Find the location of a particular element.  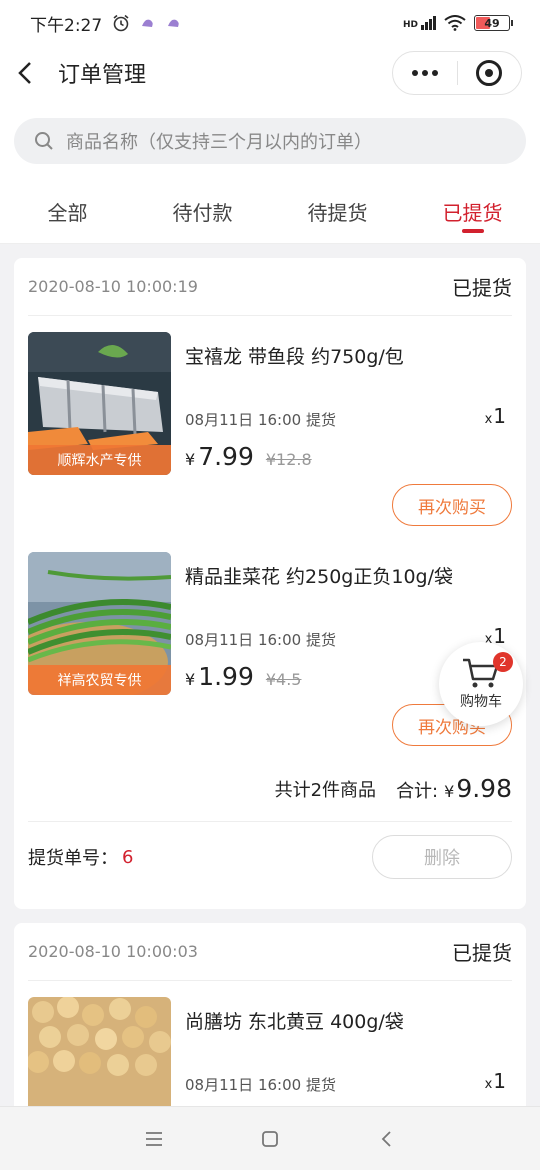

order-header: 2020-08-10 10:00:19 已提货 is located at coordinates (270, 287).